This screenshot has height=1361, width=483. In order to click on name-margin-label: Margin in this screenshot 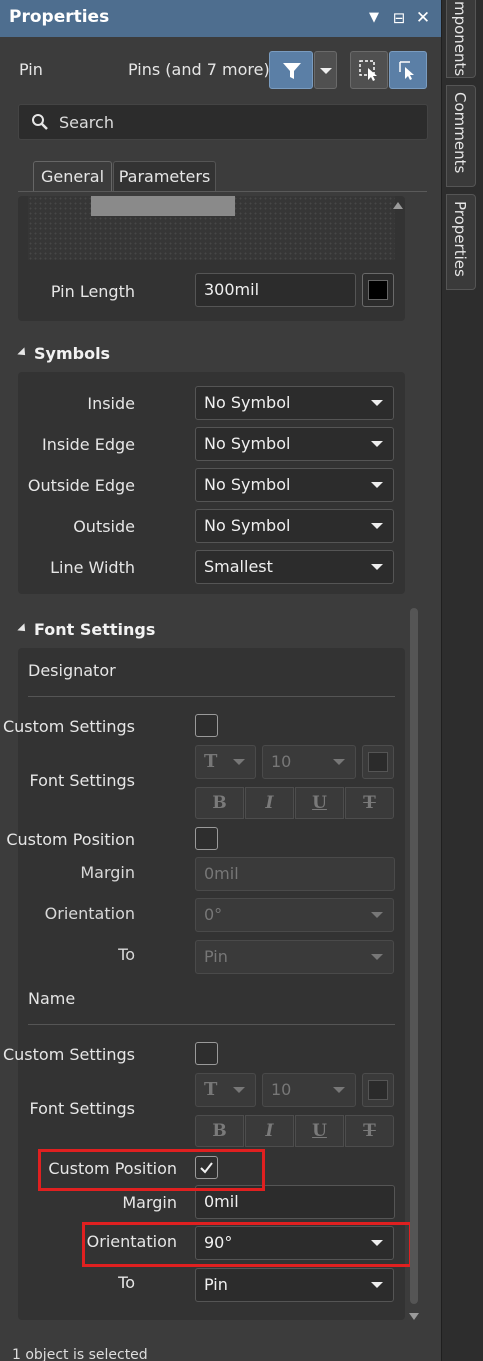, I will do `click(149, 1202)`.